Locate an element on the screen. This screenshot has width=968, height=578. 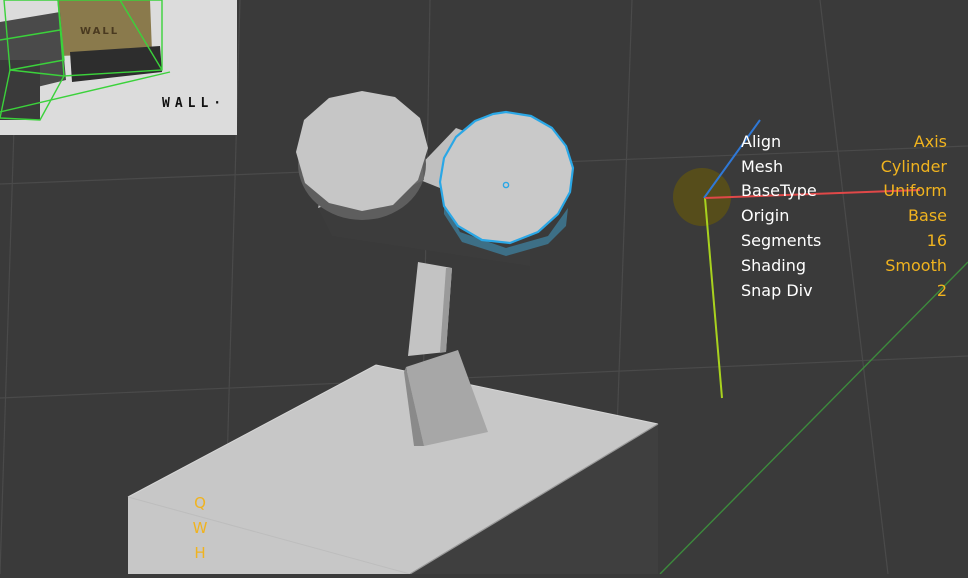
panel-value: 16 is located at coordinates (937, 240).